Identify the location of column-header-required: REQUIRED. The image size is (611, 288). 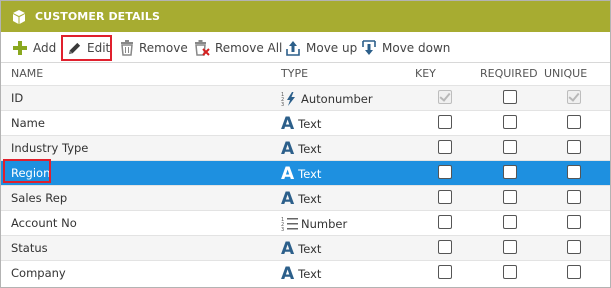
(509, 73).